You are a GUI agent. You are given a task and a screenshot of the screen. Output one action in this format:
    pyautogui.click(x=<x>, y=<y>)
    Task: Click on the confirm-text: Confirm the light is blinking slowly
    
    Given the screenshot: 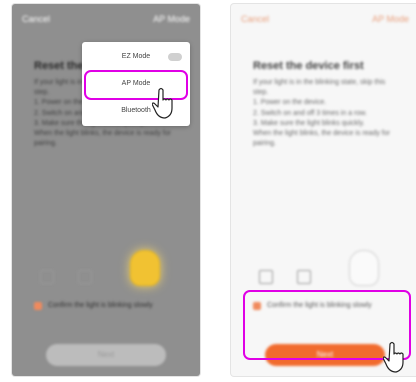 What is the action you would take?
    pyautogui.click(x=100, y=305)
    